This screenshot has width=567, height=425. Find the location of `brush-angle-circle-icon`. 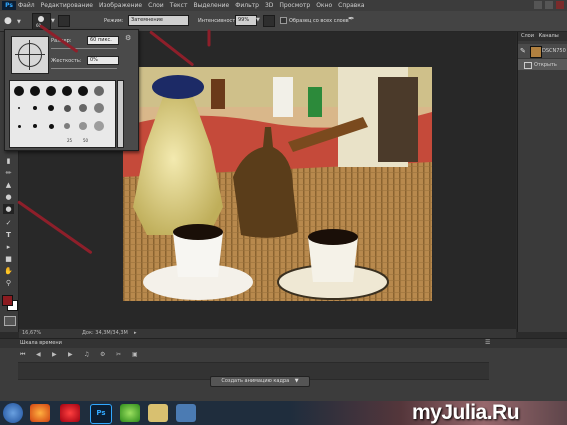

brush-angle-circle-icon is located at coordinates (30, 55).